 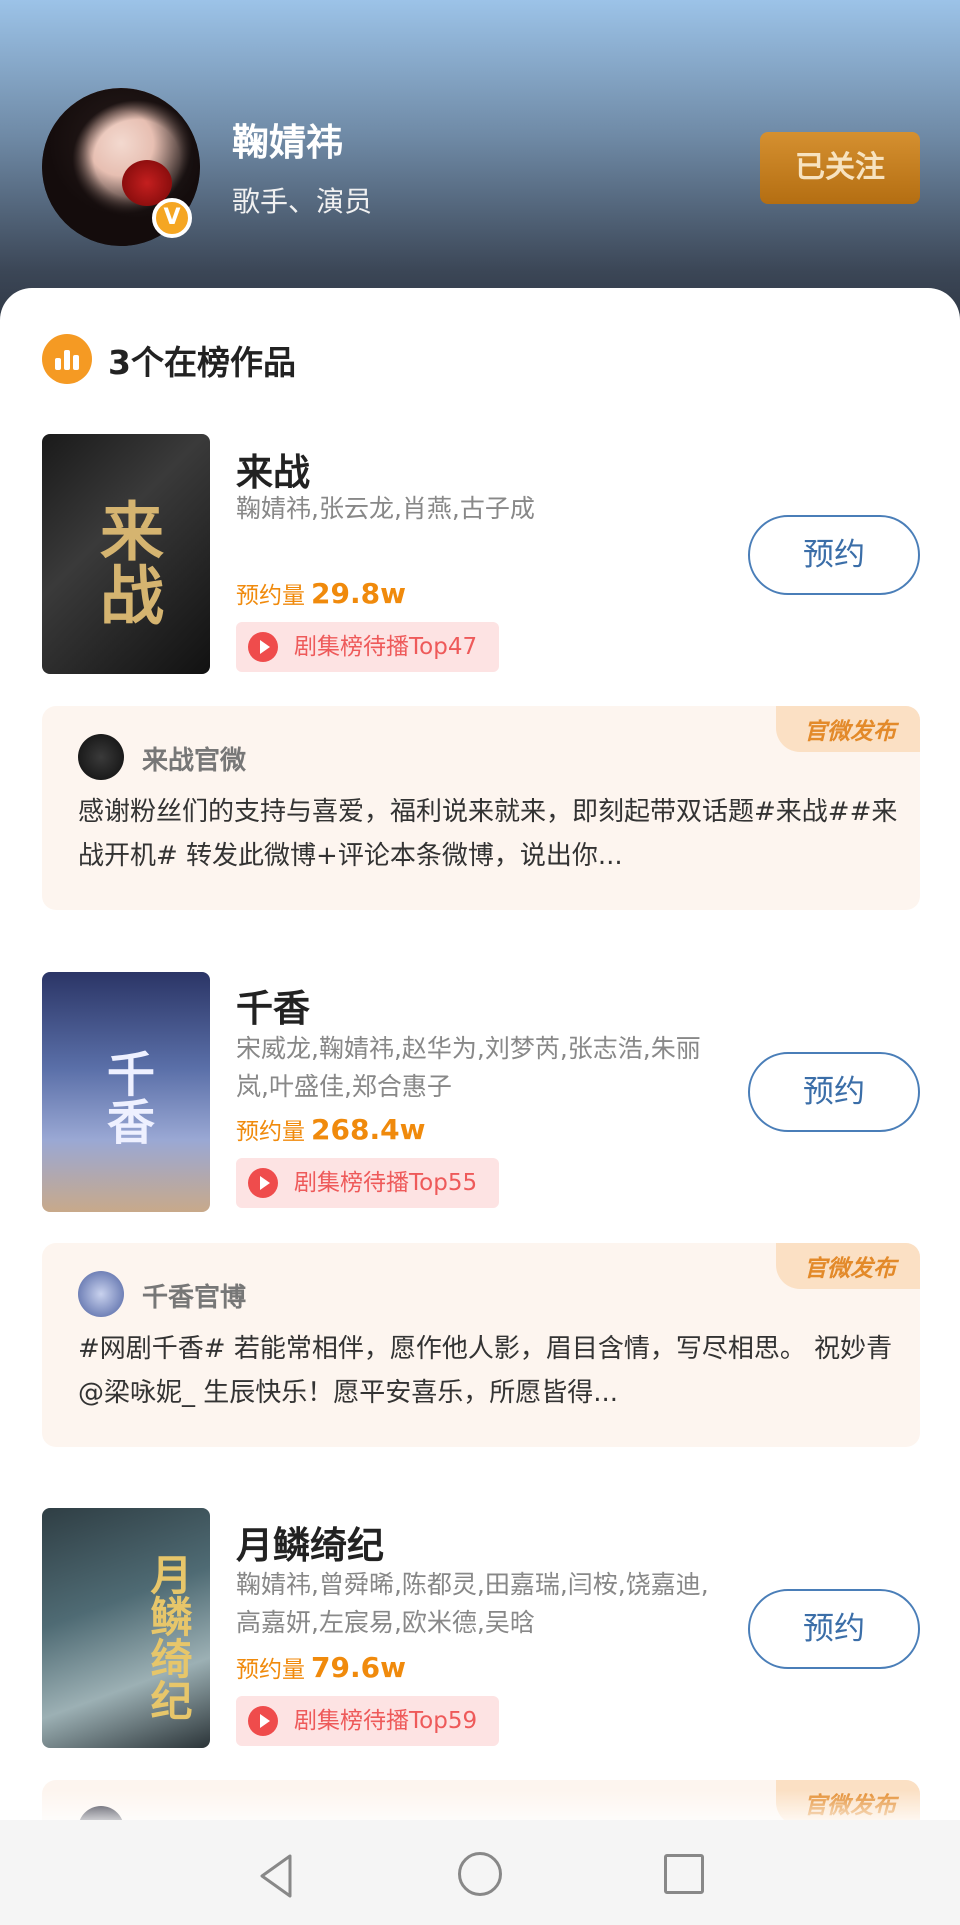 I want to click on artist-role: 歌手、演员, so click(x=302, y=201).